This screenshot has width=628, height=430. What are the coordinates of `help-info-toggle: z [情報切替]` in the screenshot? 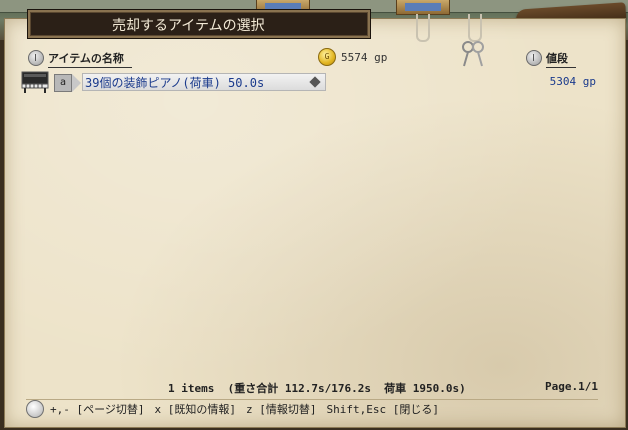 It's located at (281, 409).